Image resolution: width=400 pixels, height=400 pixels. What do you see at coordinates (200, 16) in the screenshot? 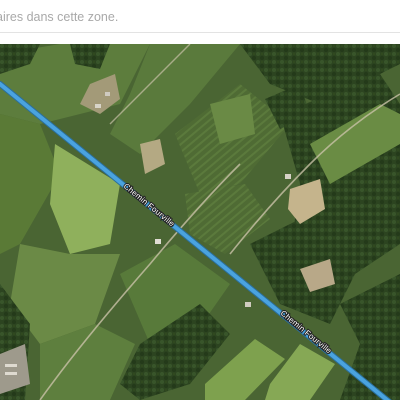
I see `search-results-bar: aires dans cette zone.` at bounding box center [200, 16].